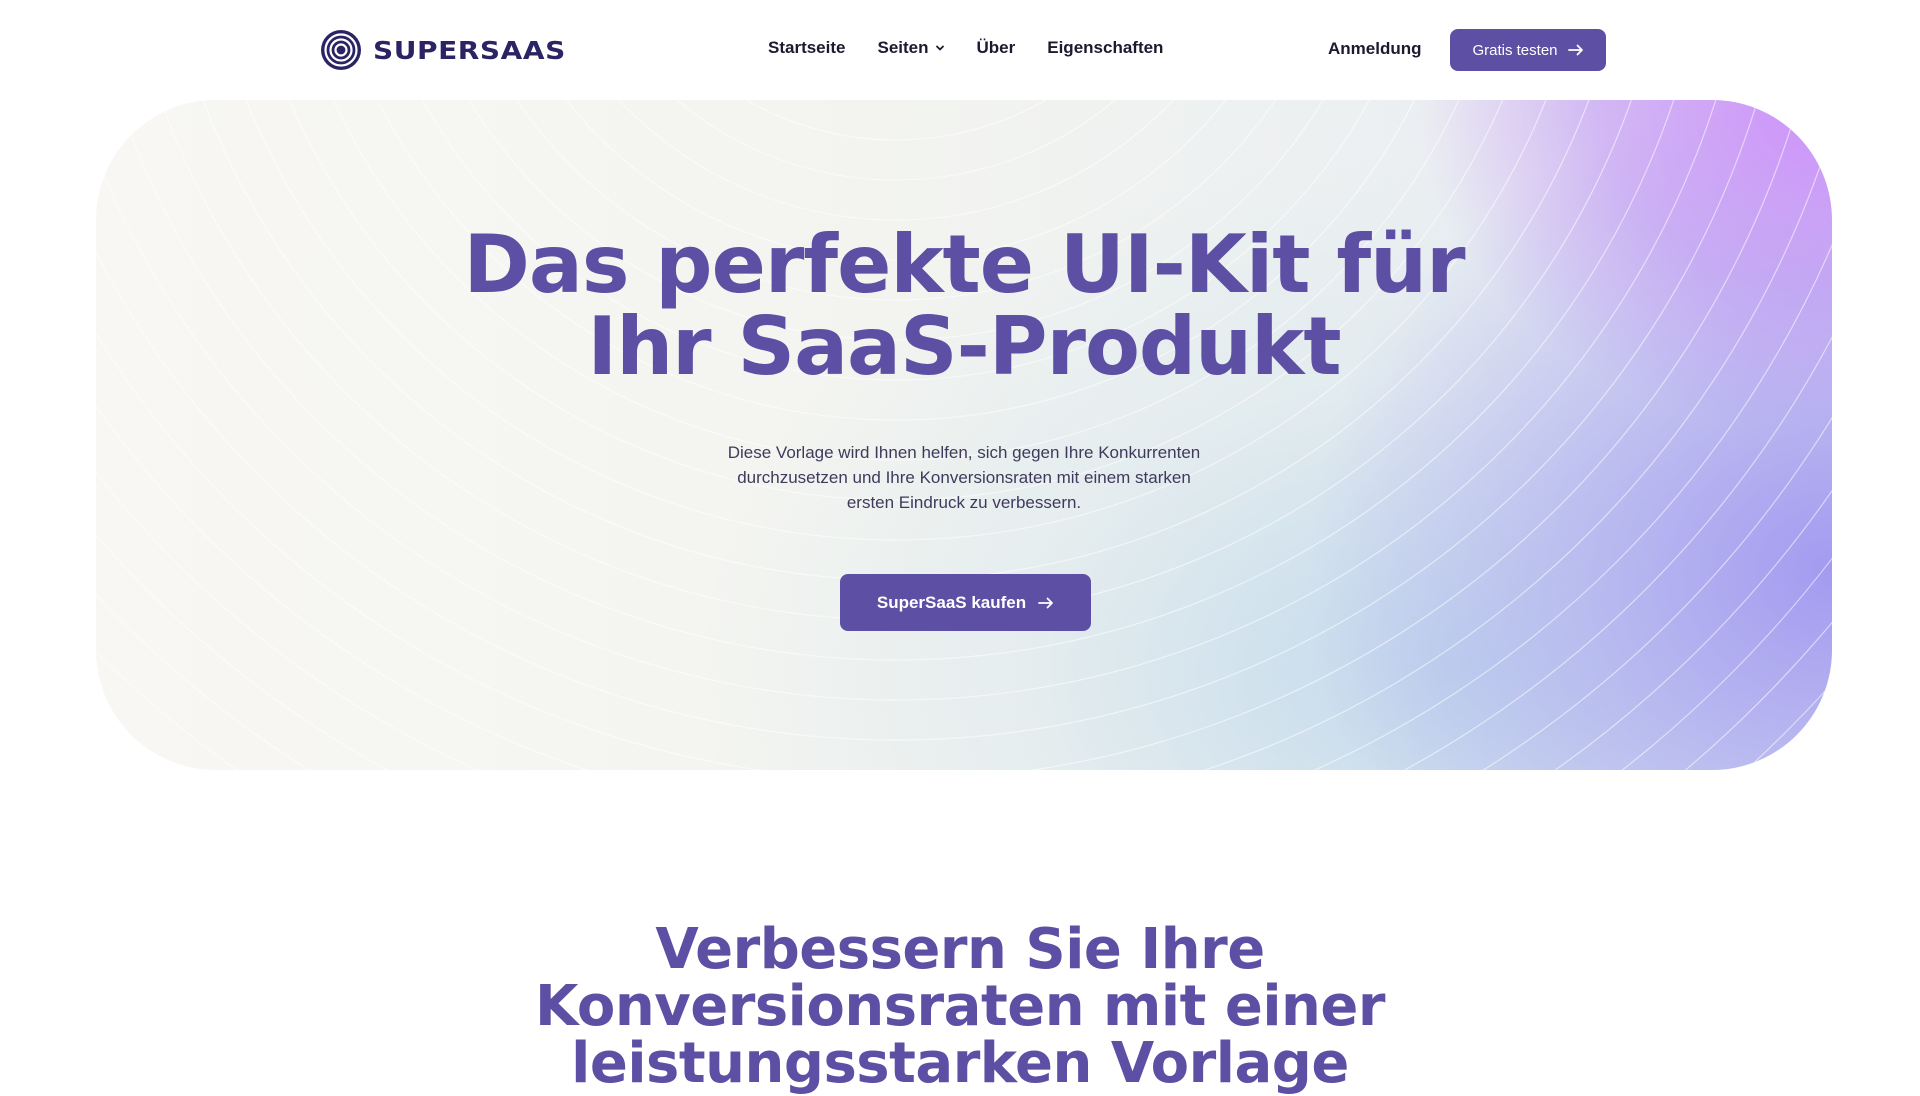 The image size is (1920, 1096). I want to click on hero-title: Das perfekte UI-Kit für Ihr SaaS-Produkt, so click(964, 306).